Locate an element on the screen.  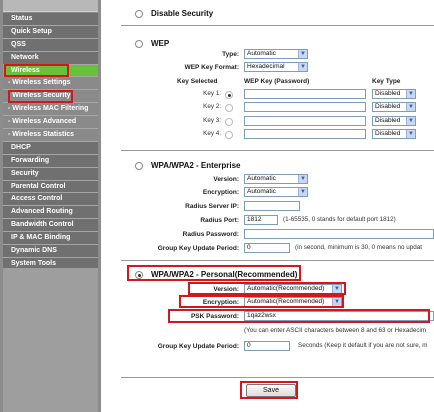
ent-encryption-select: Automatic ▼ is located at coordinates (276, 192).